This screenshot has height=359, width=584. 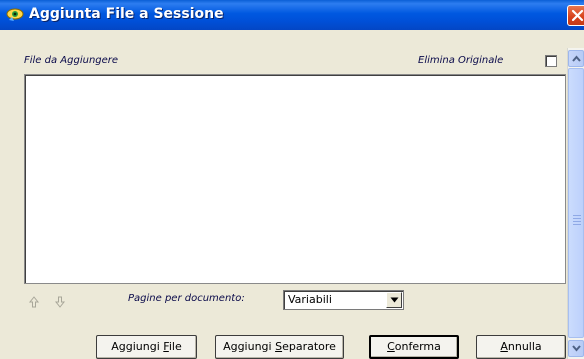 What do you see at coordinates (343, 300) in the screenshot?
I see `pages-per-document-select: Variabili` at bounding box center [343, 300].